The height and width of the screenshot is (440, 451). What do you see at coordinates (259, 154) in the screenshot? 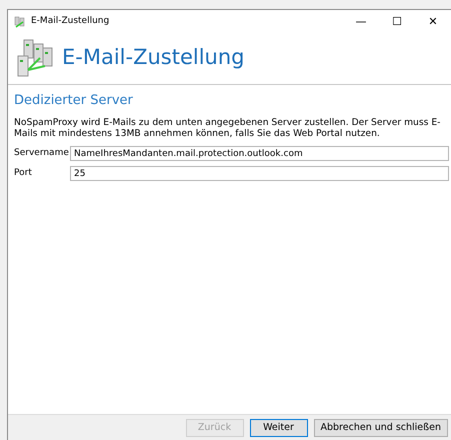
I see `input-field: NameIhresMandanten.mail.protection.outlook.com` at bounding box center [259, 154].